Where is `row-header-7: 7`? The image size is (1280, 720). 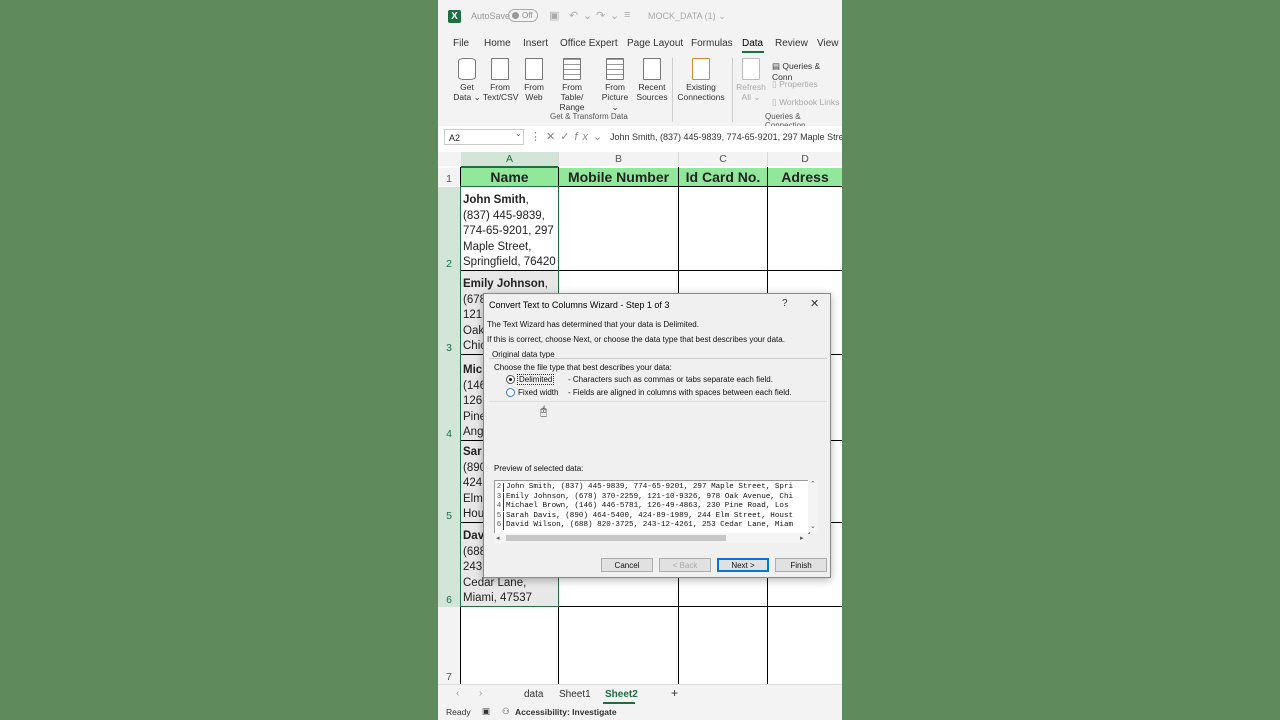 row-header-7: 7 is located at coordinates (449, 645).